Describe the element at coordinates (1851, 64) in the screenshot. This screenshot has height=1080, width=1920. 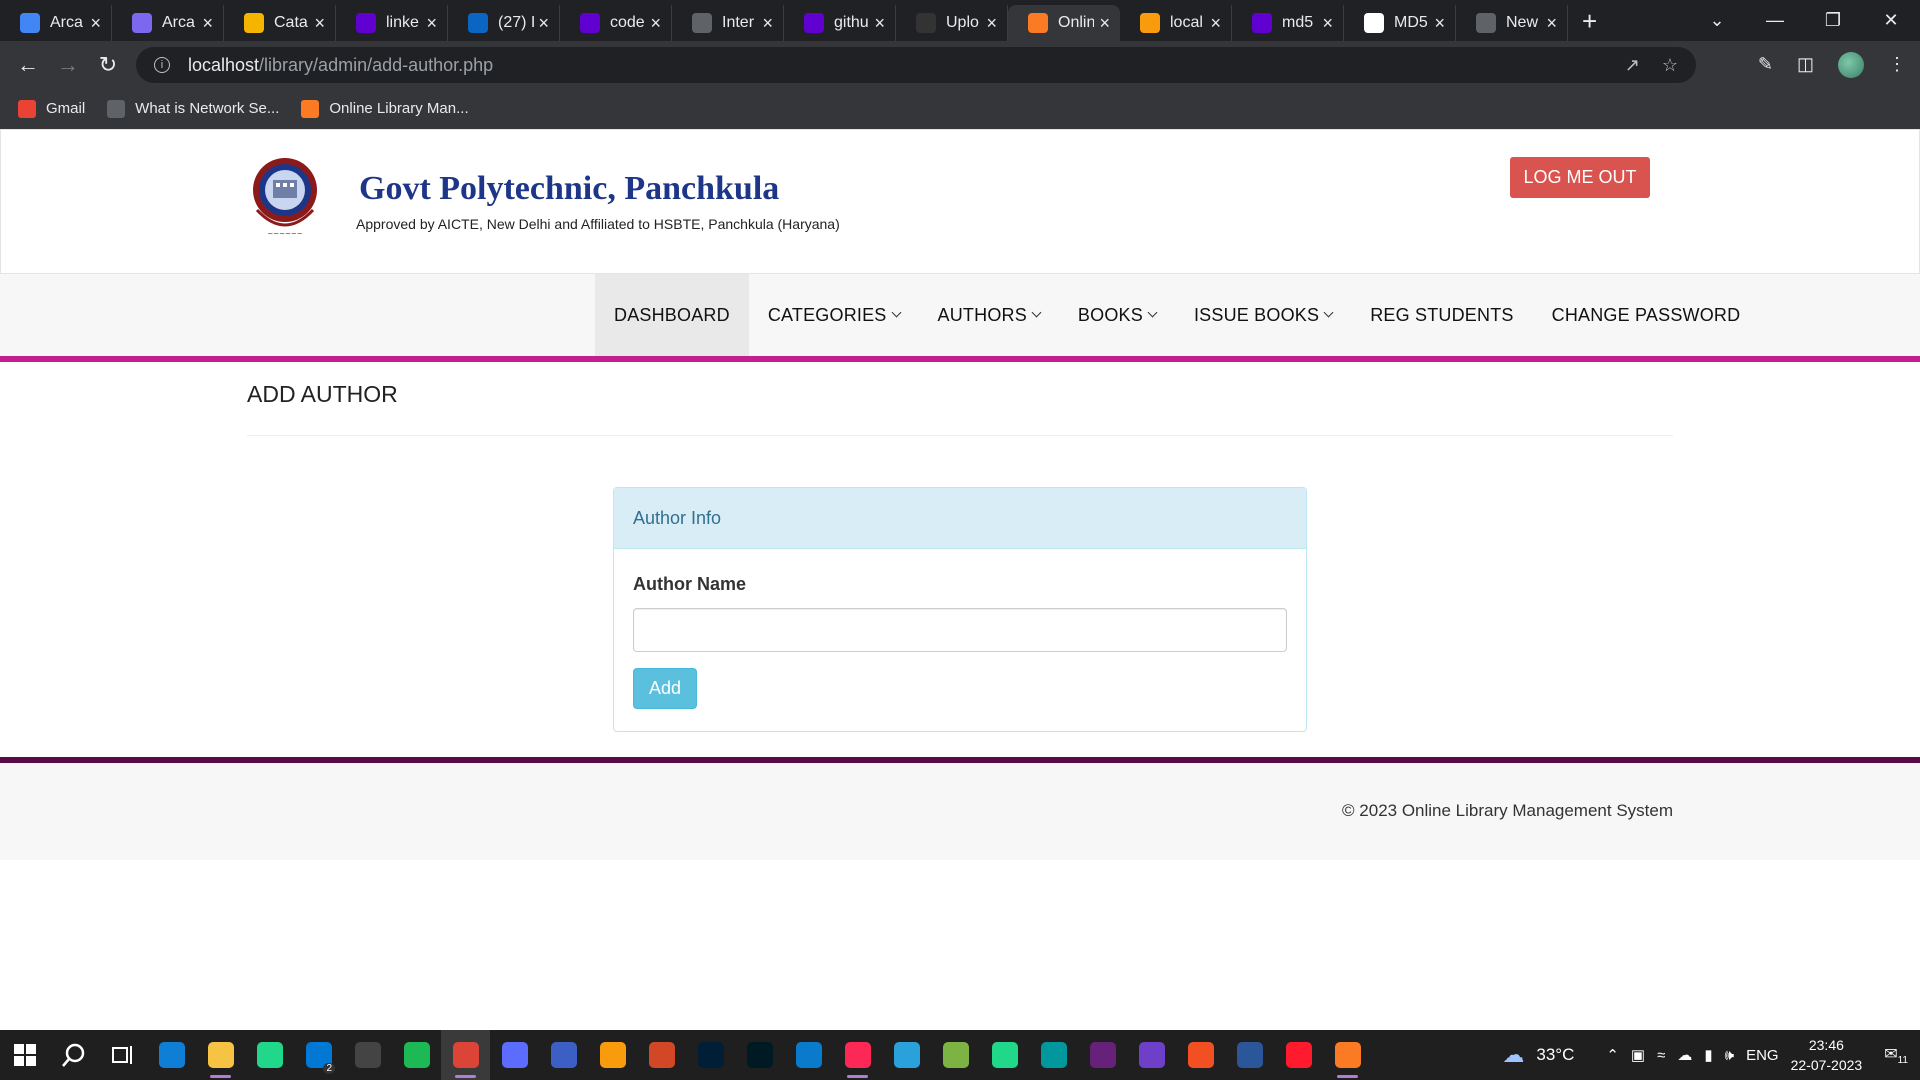
I see `profile-avatar` at that location.